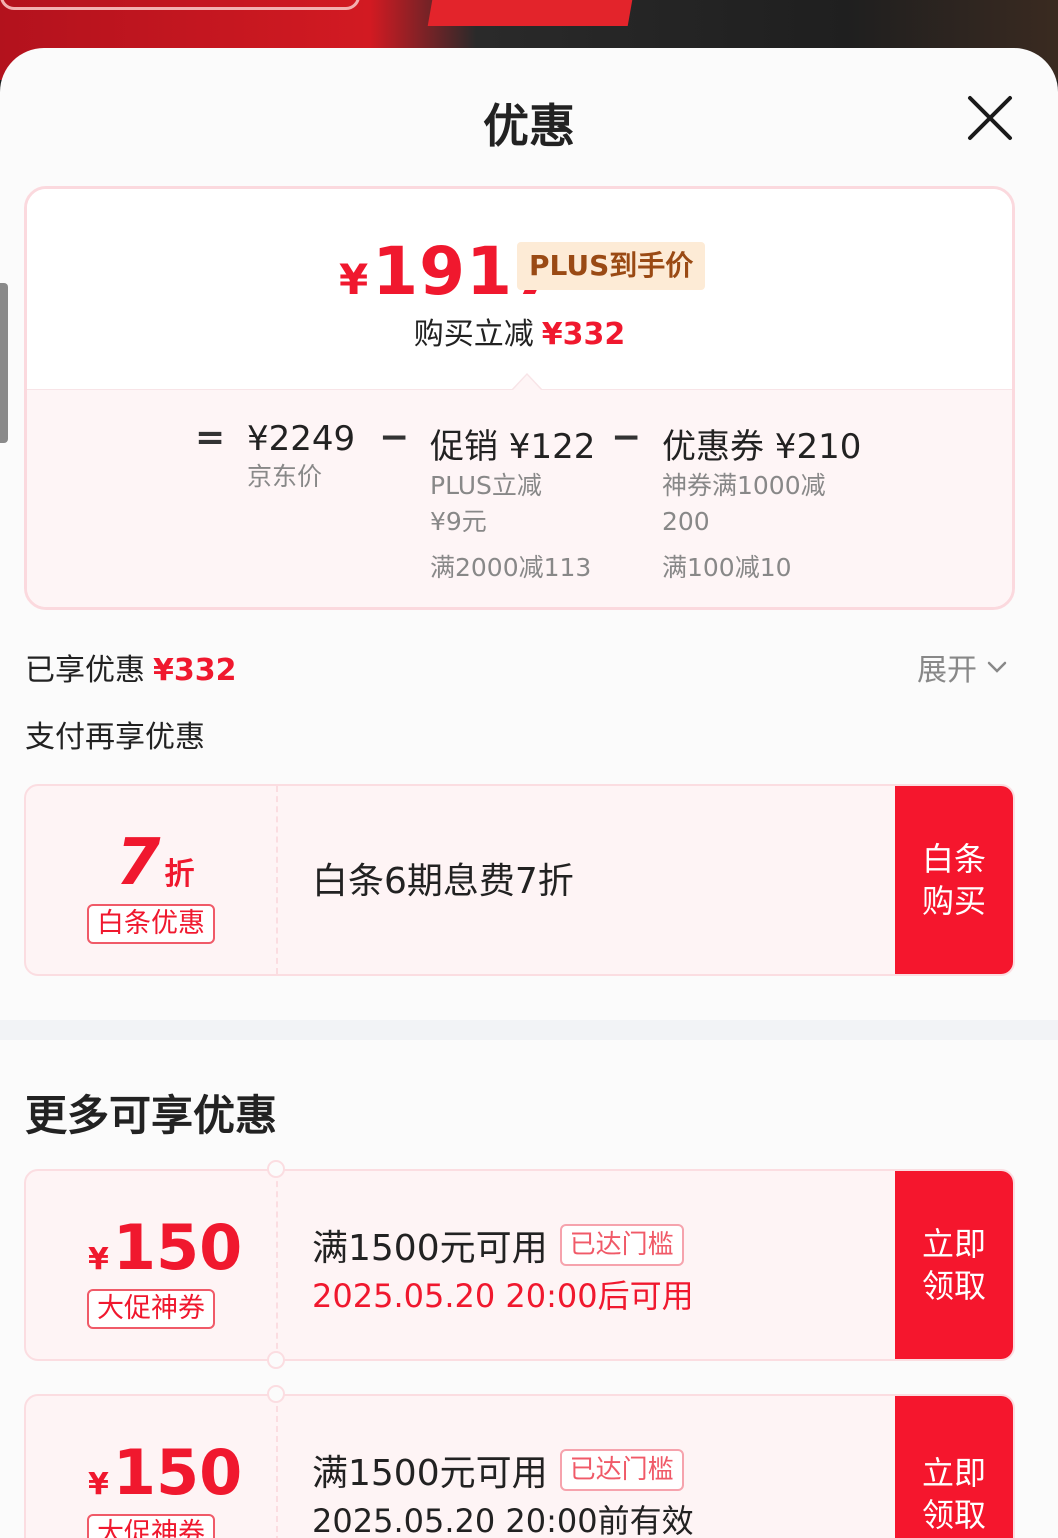 Image resolution: width=1058 pixels, height=1538 pixels. What do you see at coordinates (527, 382) in the screenshot?
I see `pointer-notch-fill` at bounding box center [527, 382].